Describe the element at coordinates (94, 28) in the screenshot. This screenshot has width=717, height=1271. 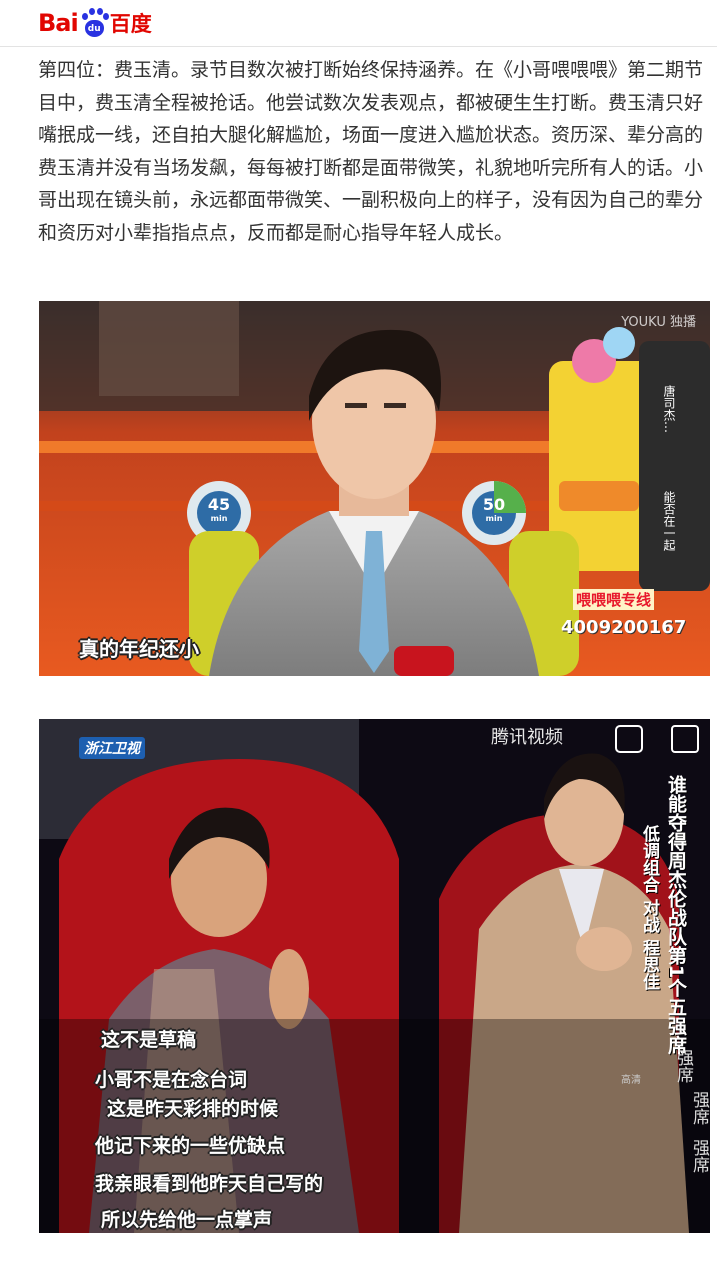
I see `logo-text-du: du` at that location.